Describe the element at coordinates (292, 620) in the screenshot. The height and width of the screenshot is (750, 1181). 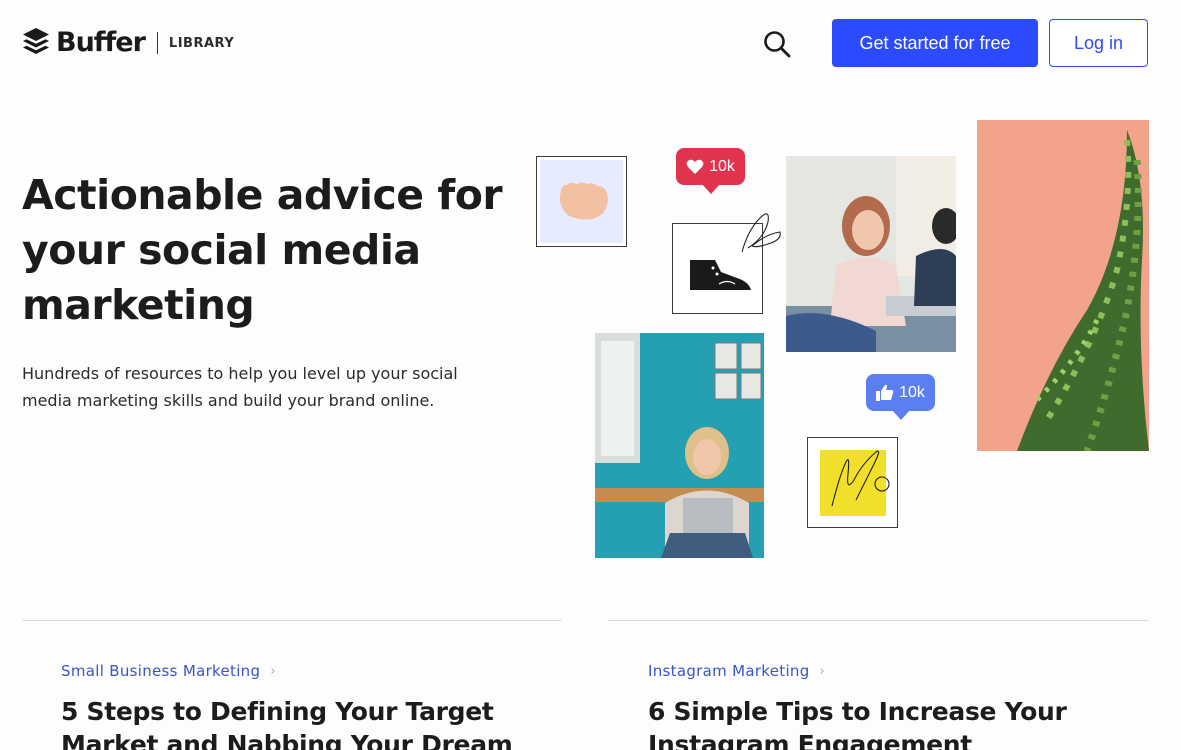
I see `article-divider-left` at that location.